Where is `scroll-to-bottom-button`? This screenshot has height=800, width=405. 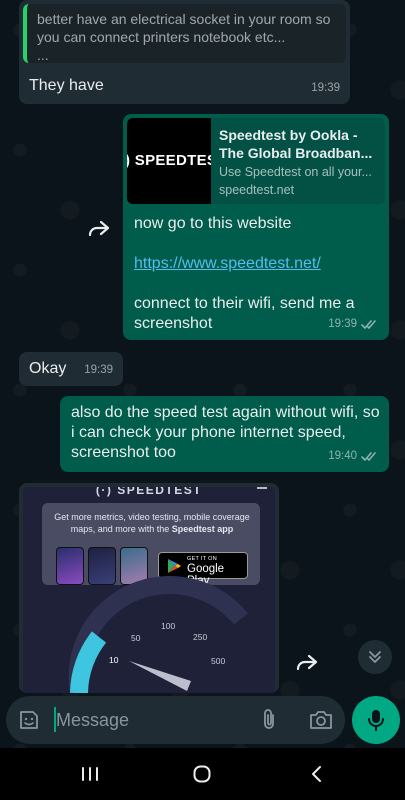
scroll-to-bottom-button is located at coordinates (375, 657).